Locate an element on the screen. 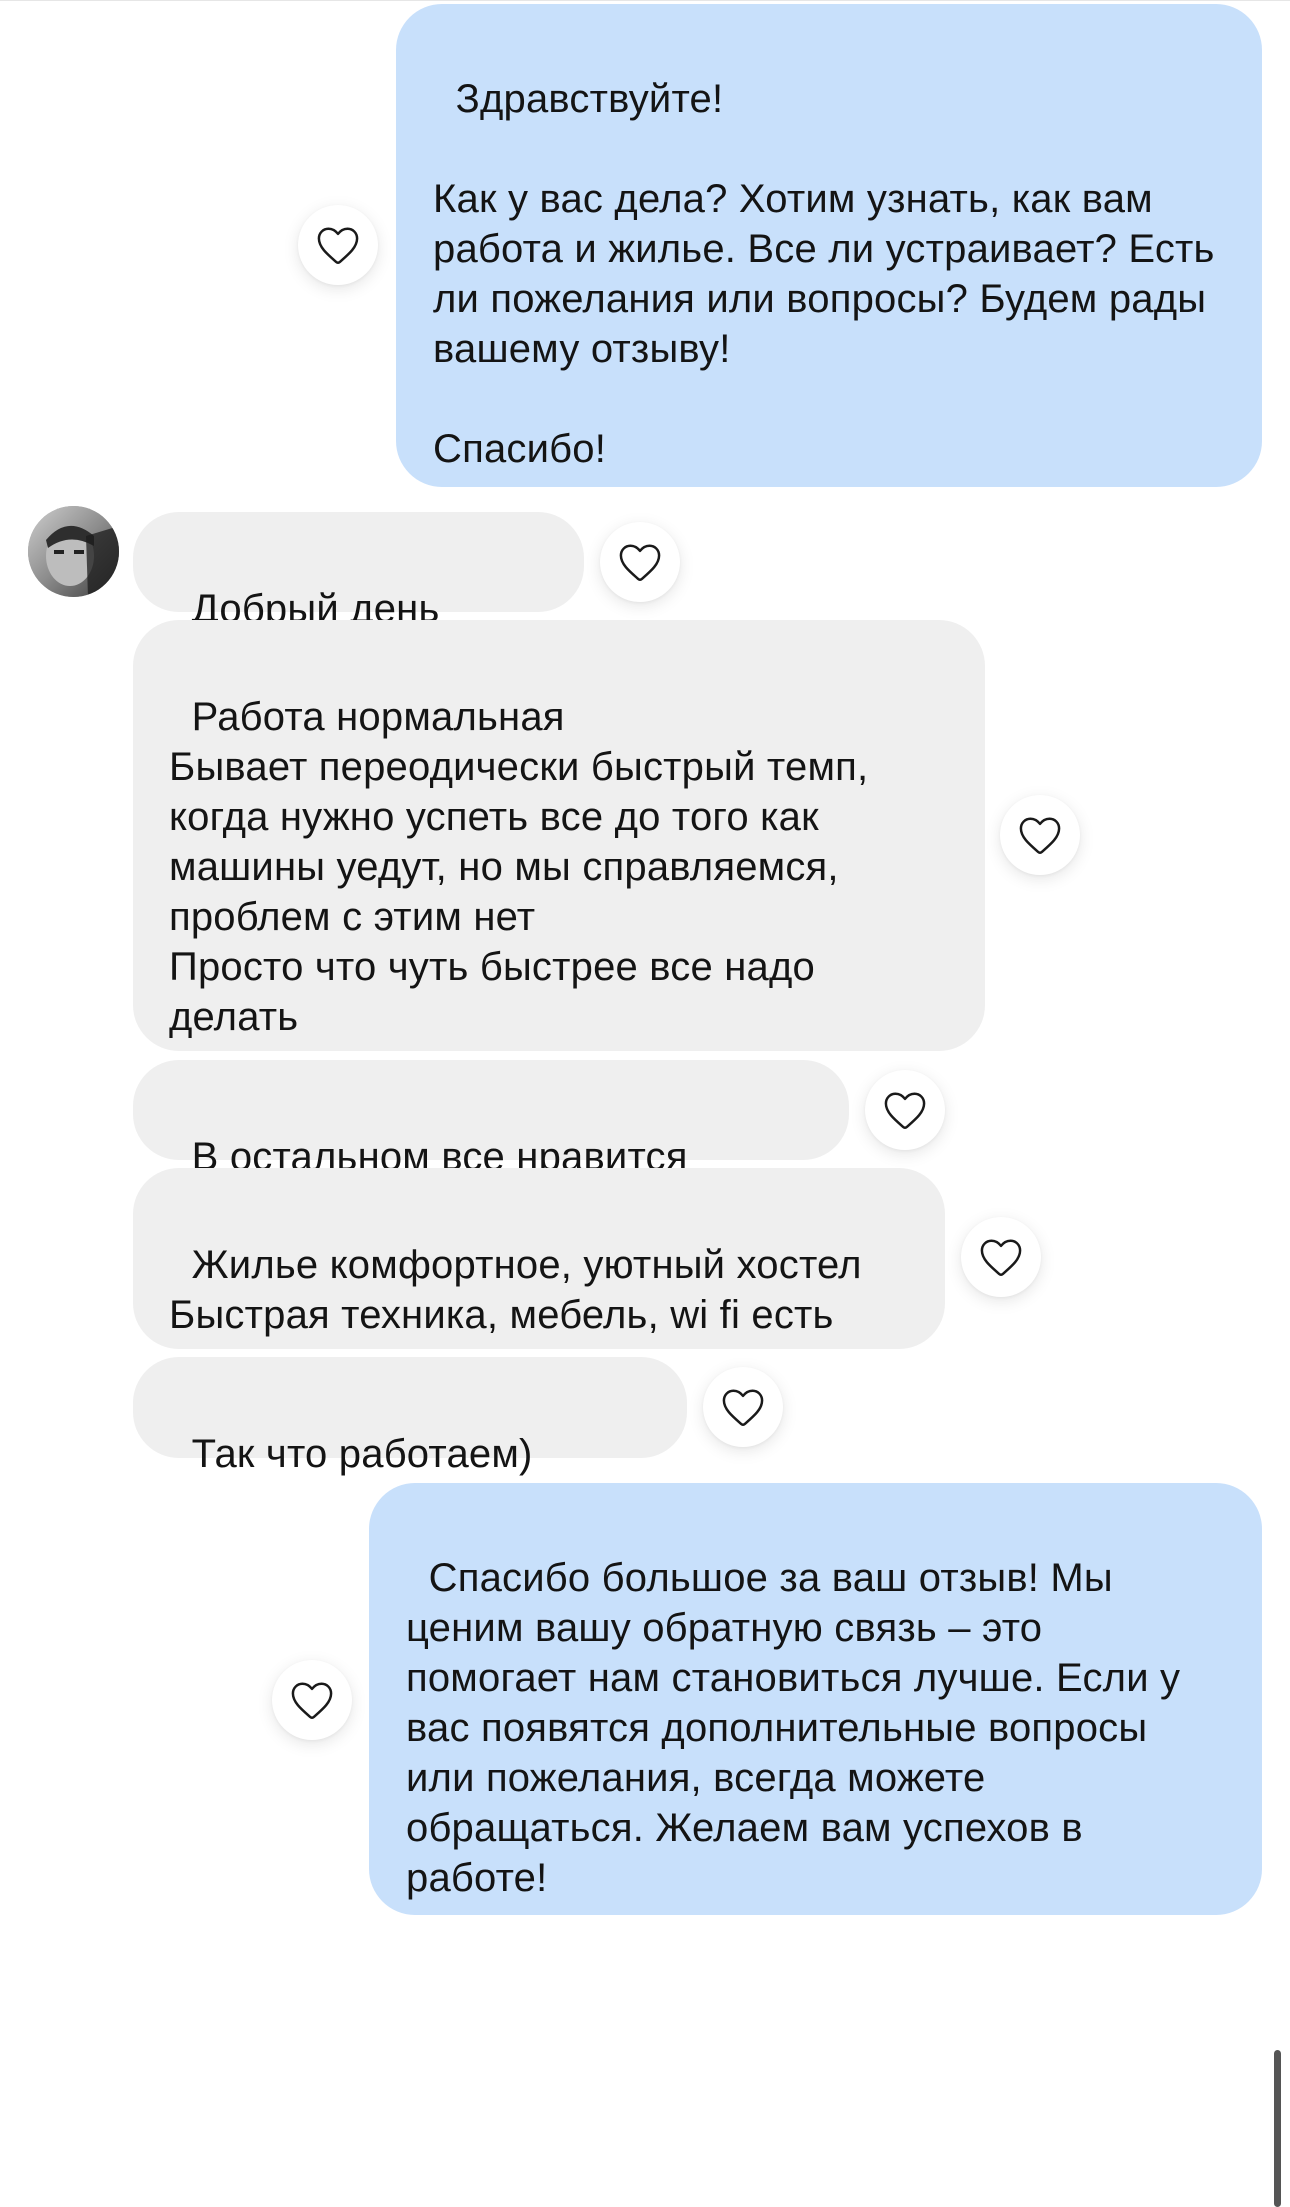 This screenshot has height=2207, width=1290. incoming-message-bubble: В остальном все нравится is located at coordinates (491, 1119).